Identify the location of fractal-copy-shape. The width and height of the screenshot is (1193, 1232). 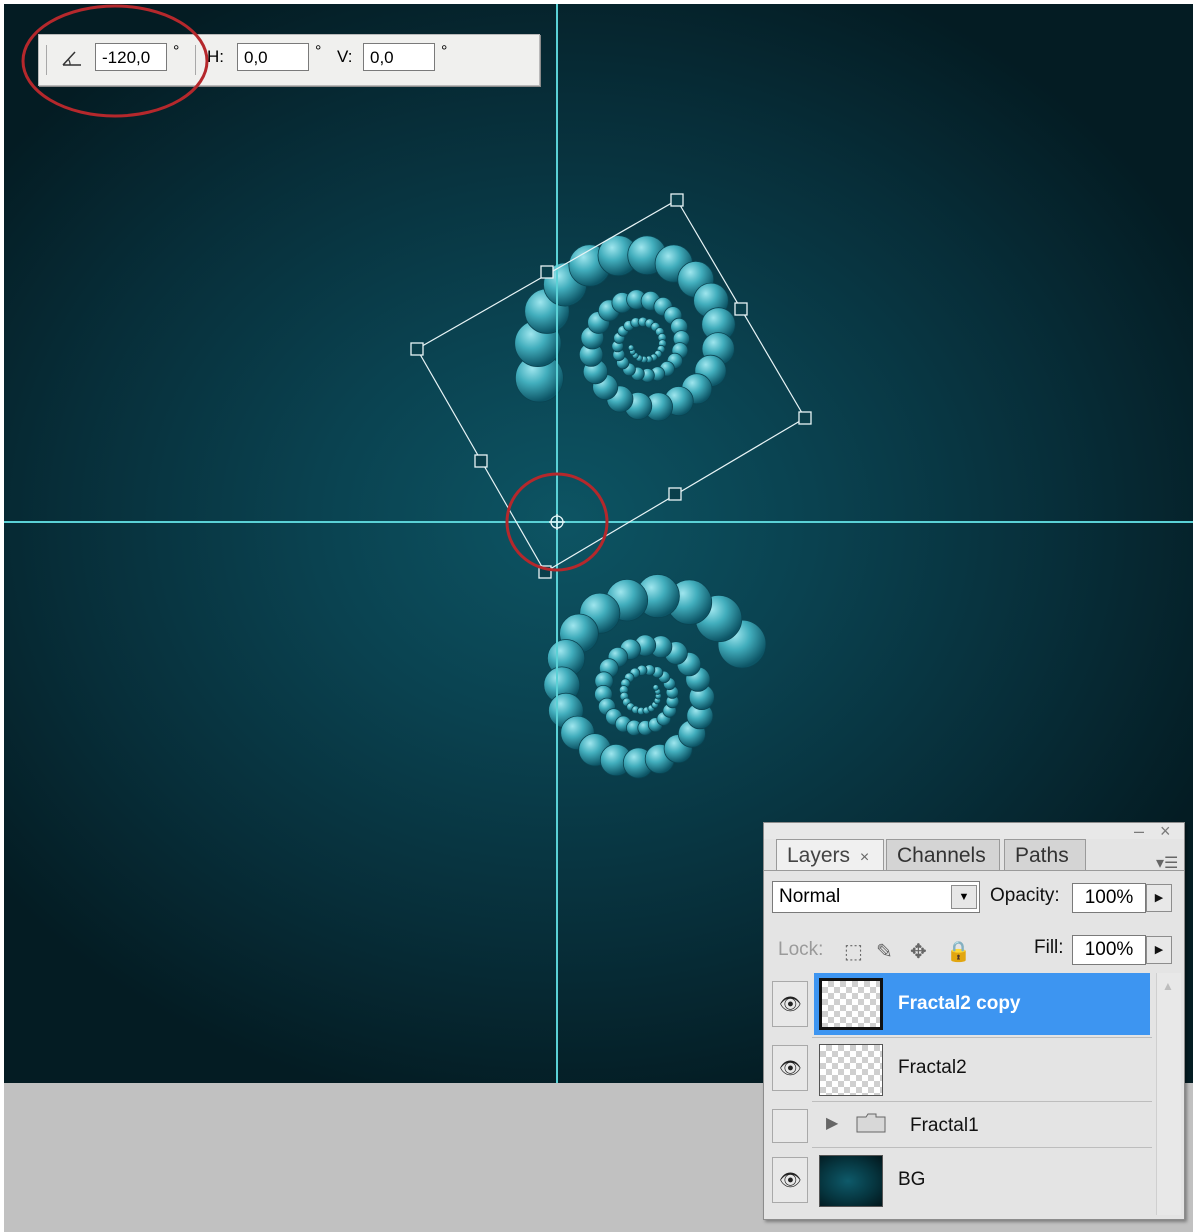
(625, 328).